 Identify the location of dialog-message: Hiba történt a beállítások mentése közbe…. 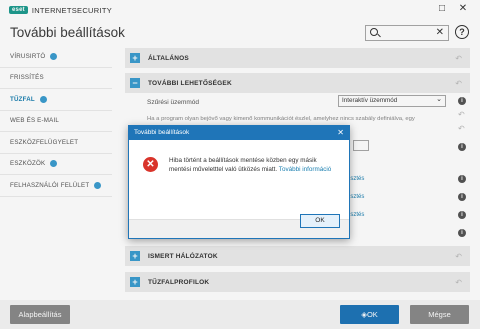
(250, 165).